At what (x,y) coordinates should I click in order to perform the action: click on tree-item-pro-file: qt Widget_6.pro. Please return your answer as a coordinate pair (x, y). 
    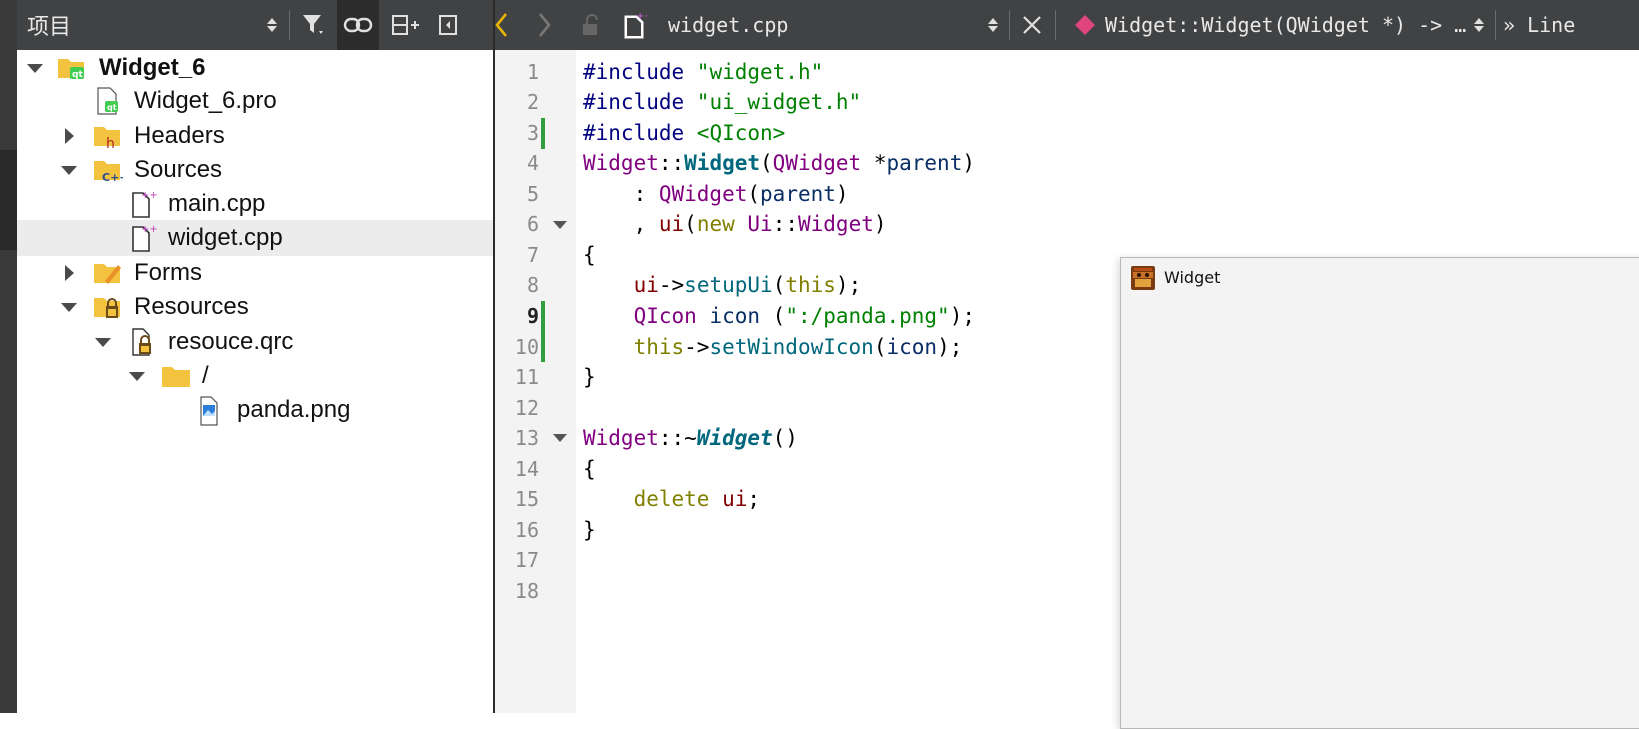
    Looking at the image, I should click on (255, 101).